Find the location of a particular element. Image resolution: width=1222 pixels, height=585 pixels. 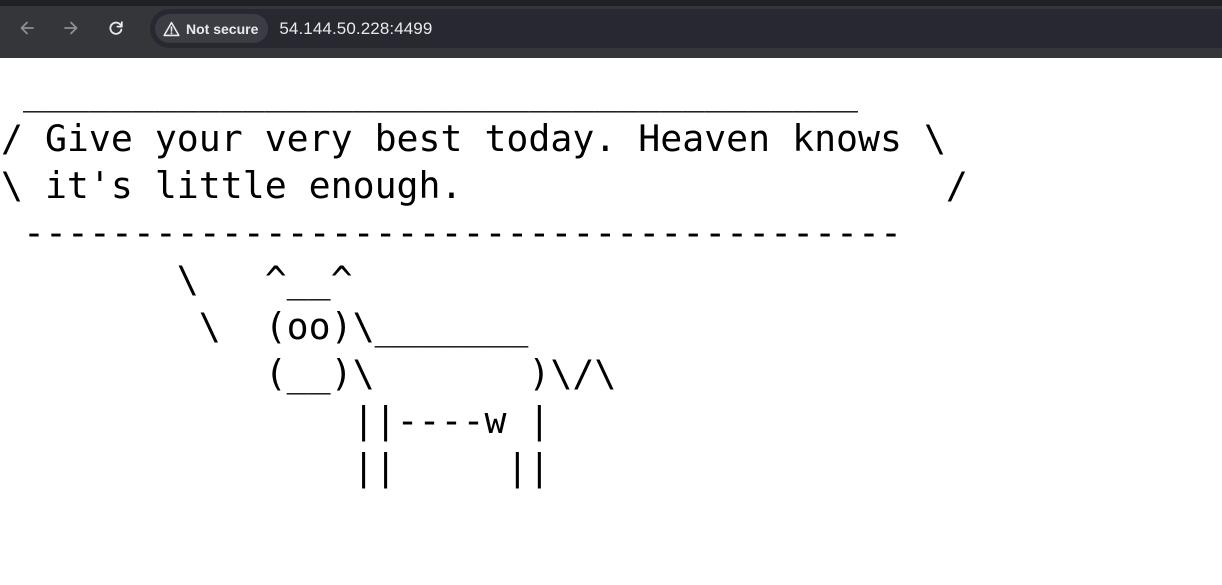

tab-strip is located at coordinates (611, 3).